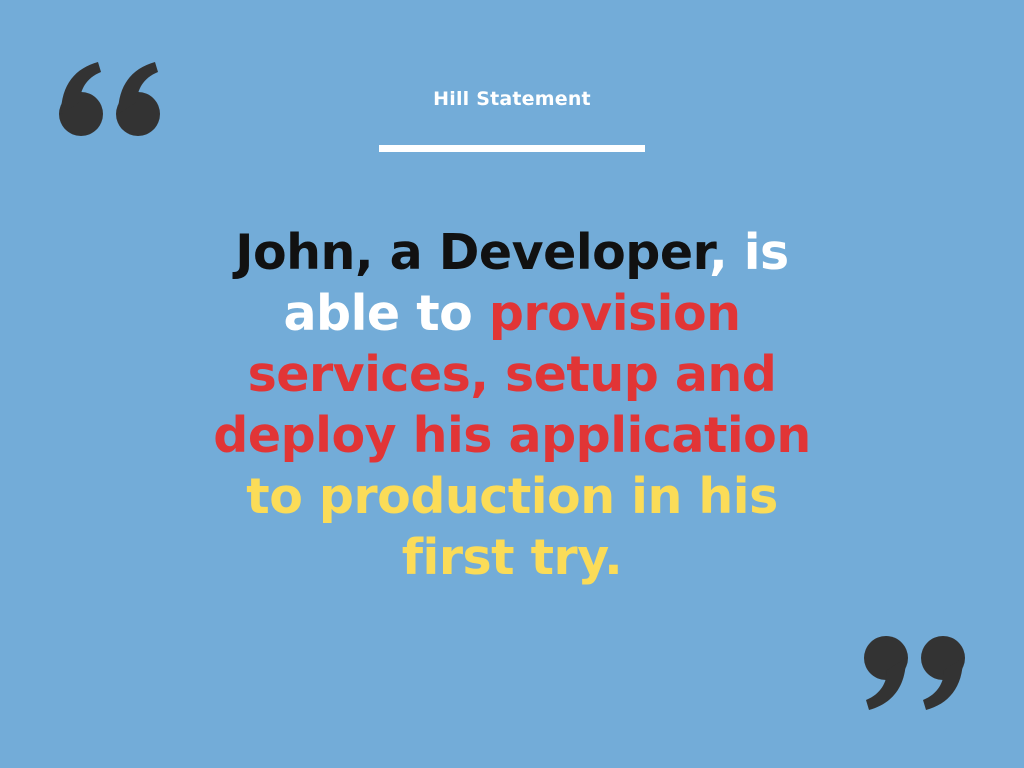  I want to click on statement-segment: provision, so click(614, 313).